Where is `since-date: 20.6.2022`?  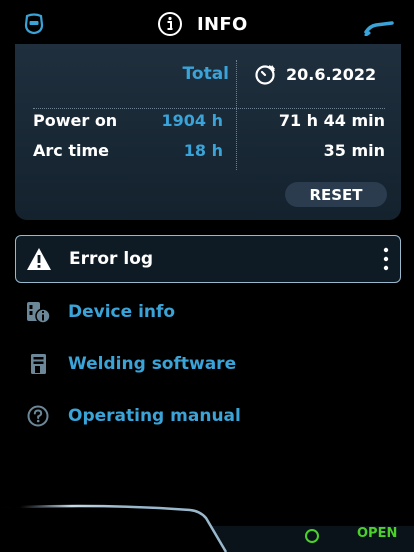 since-date: 20.6.2022 is located at coordinates (331, 74).